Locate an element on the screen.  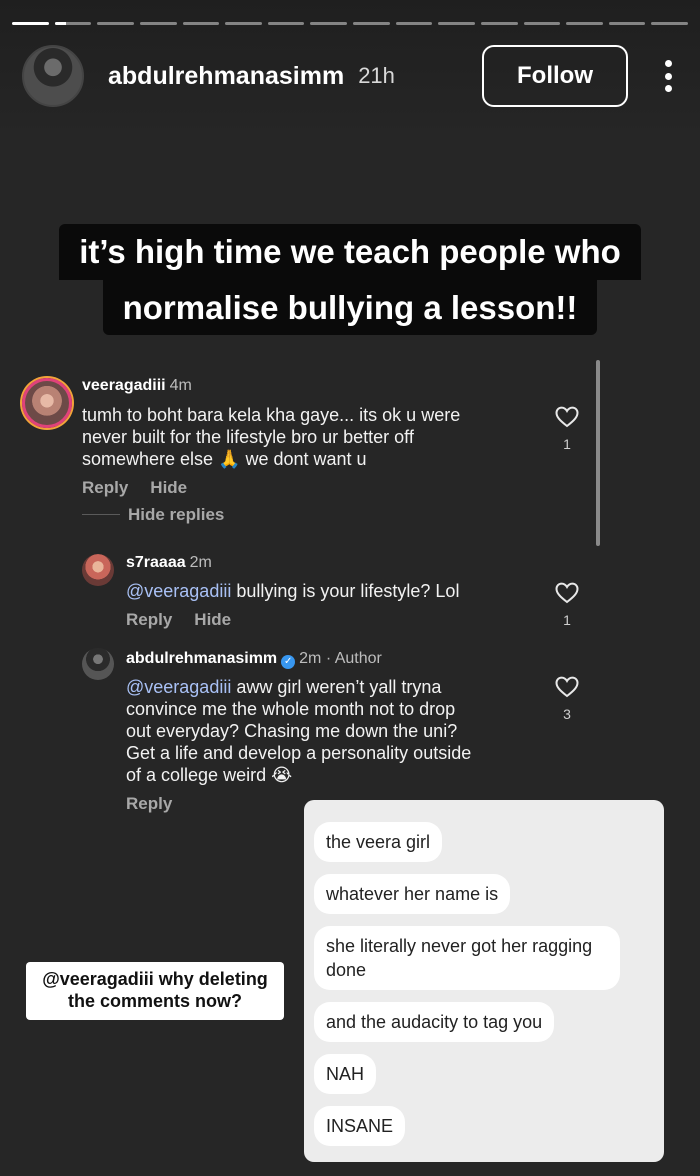
caption-line-2: normalise bullying a lesson!! is located at coordinates (350, 307).